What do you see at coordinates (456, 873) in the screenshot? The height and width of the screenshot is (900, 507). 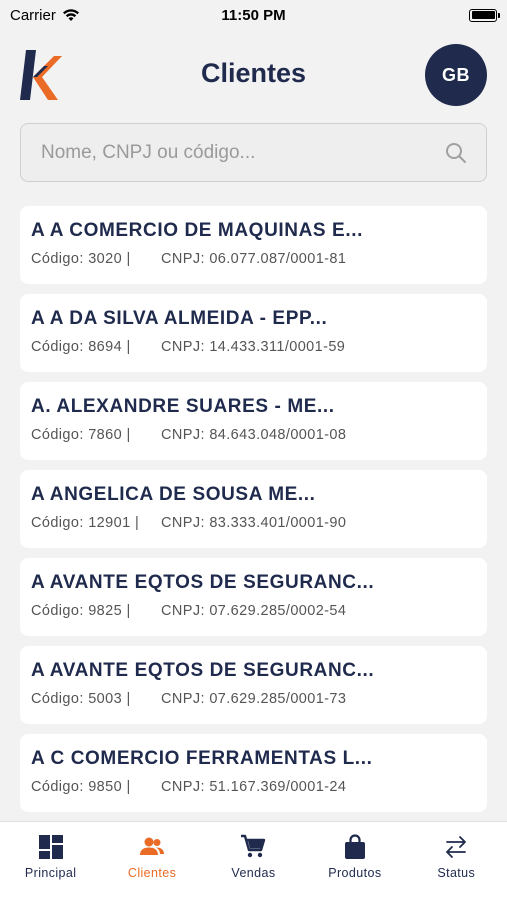 I see `tab-label: Status` at bounding box center [456, 873].